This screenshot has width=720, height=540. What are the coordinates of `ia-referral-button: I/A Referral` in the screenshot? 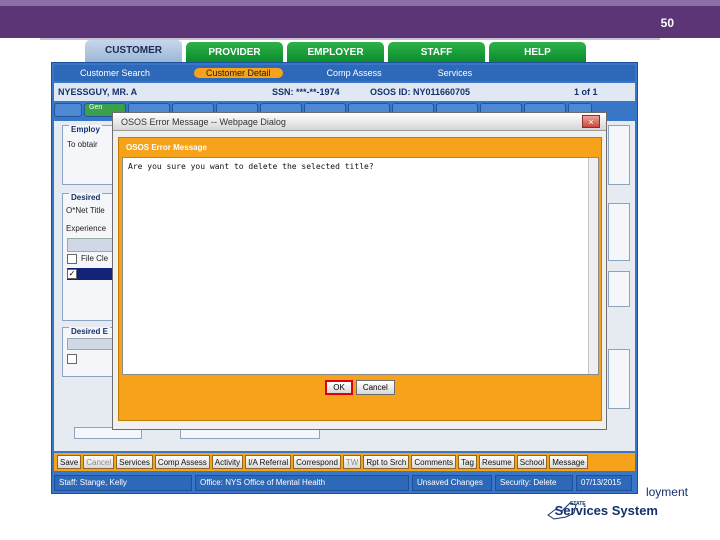 It's located at (268, 462).